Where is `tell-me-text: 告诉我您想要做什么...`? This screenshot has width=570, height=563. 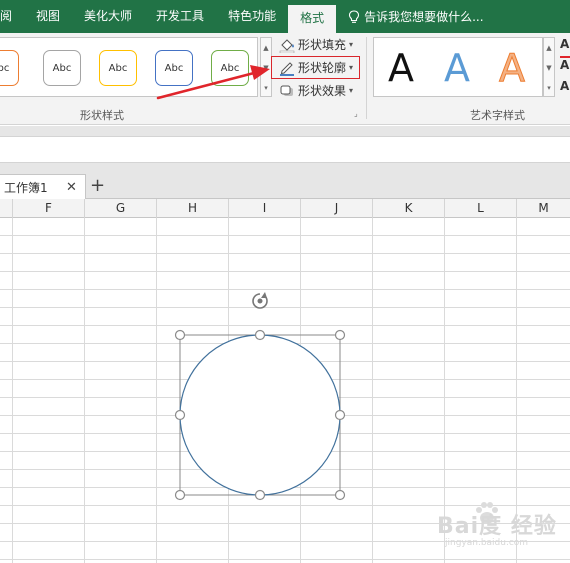
tell-me-text: 告诉我您想要做什么... is located at coordinates (424, 17).